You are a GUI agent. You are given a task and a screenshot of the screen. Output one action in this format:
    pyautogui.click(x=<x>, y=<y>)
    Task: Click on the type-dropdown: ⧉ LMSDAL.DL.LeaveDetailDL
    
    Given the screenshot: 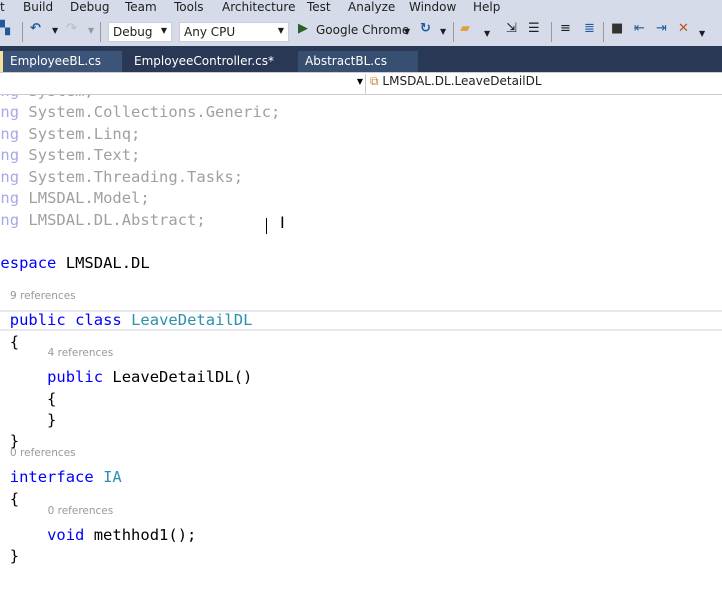 What is the action you would take?
    pyautogui.click(x=456, y=81)
    